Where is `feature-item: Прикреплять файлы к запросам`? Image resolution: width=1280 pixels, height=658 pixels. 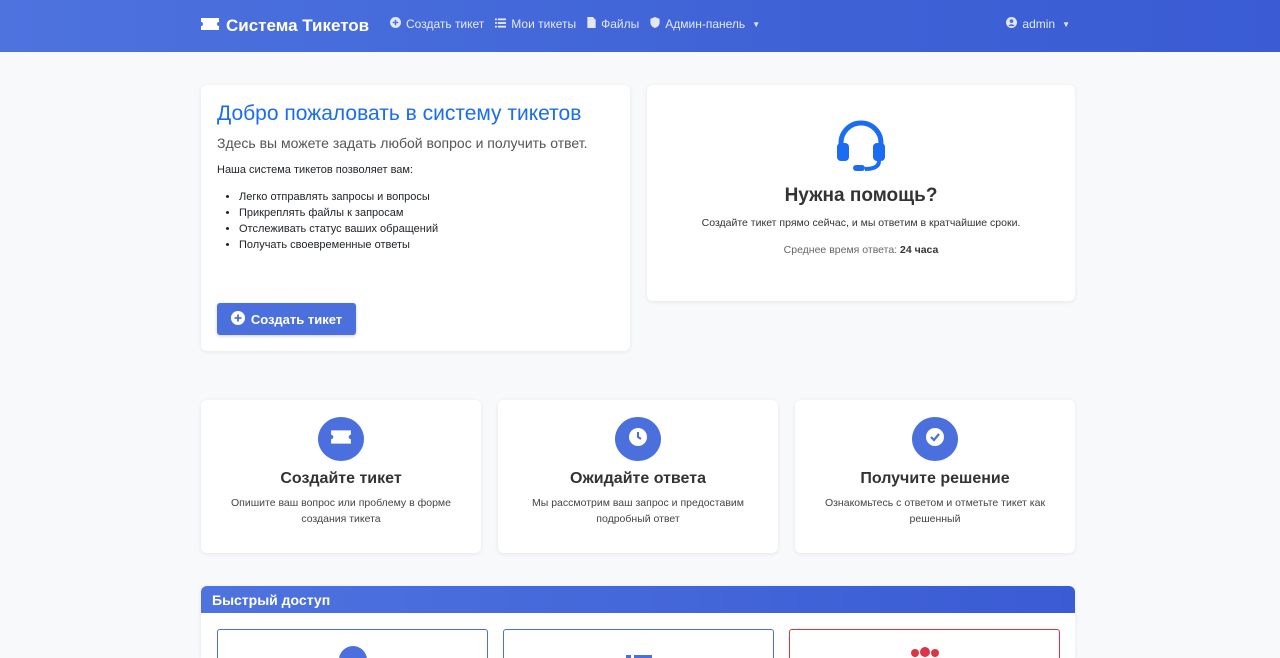 feature-item: Прикреплять файлы к запросам is located at coordinates (426, 213).